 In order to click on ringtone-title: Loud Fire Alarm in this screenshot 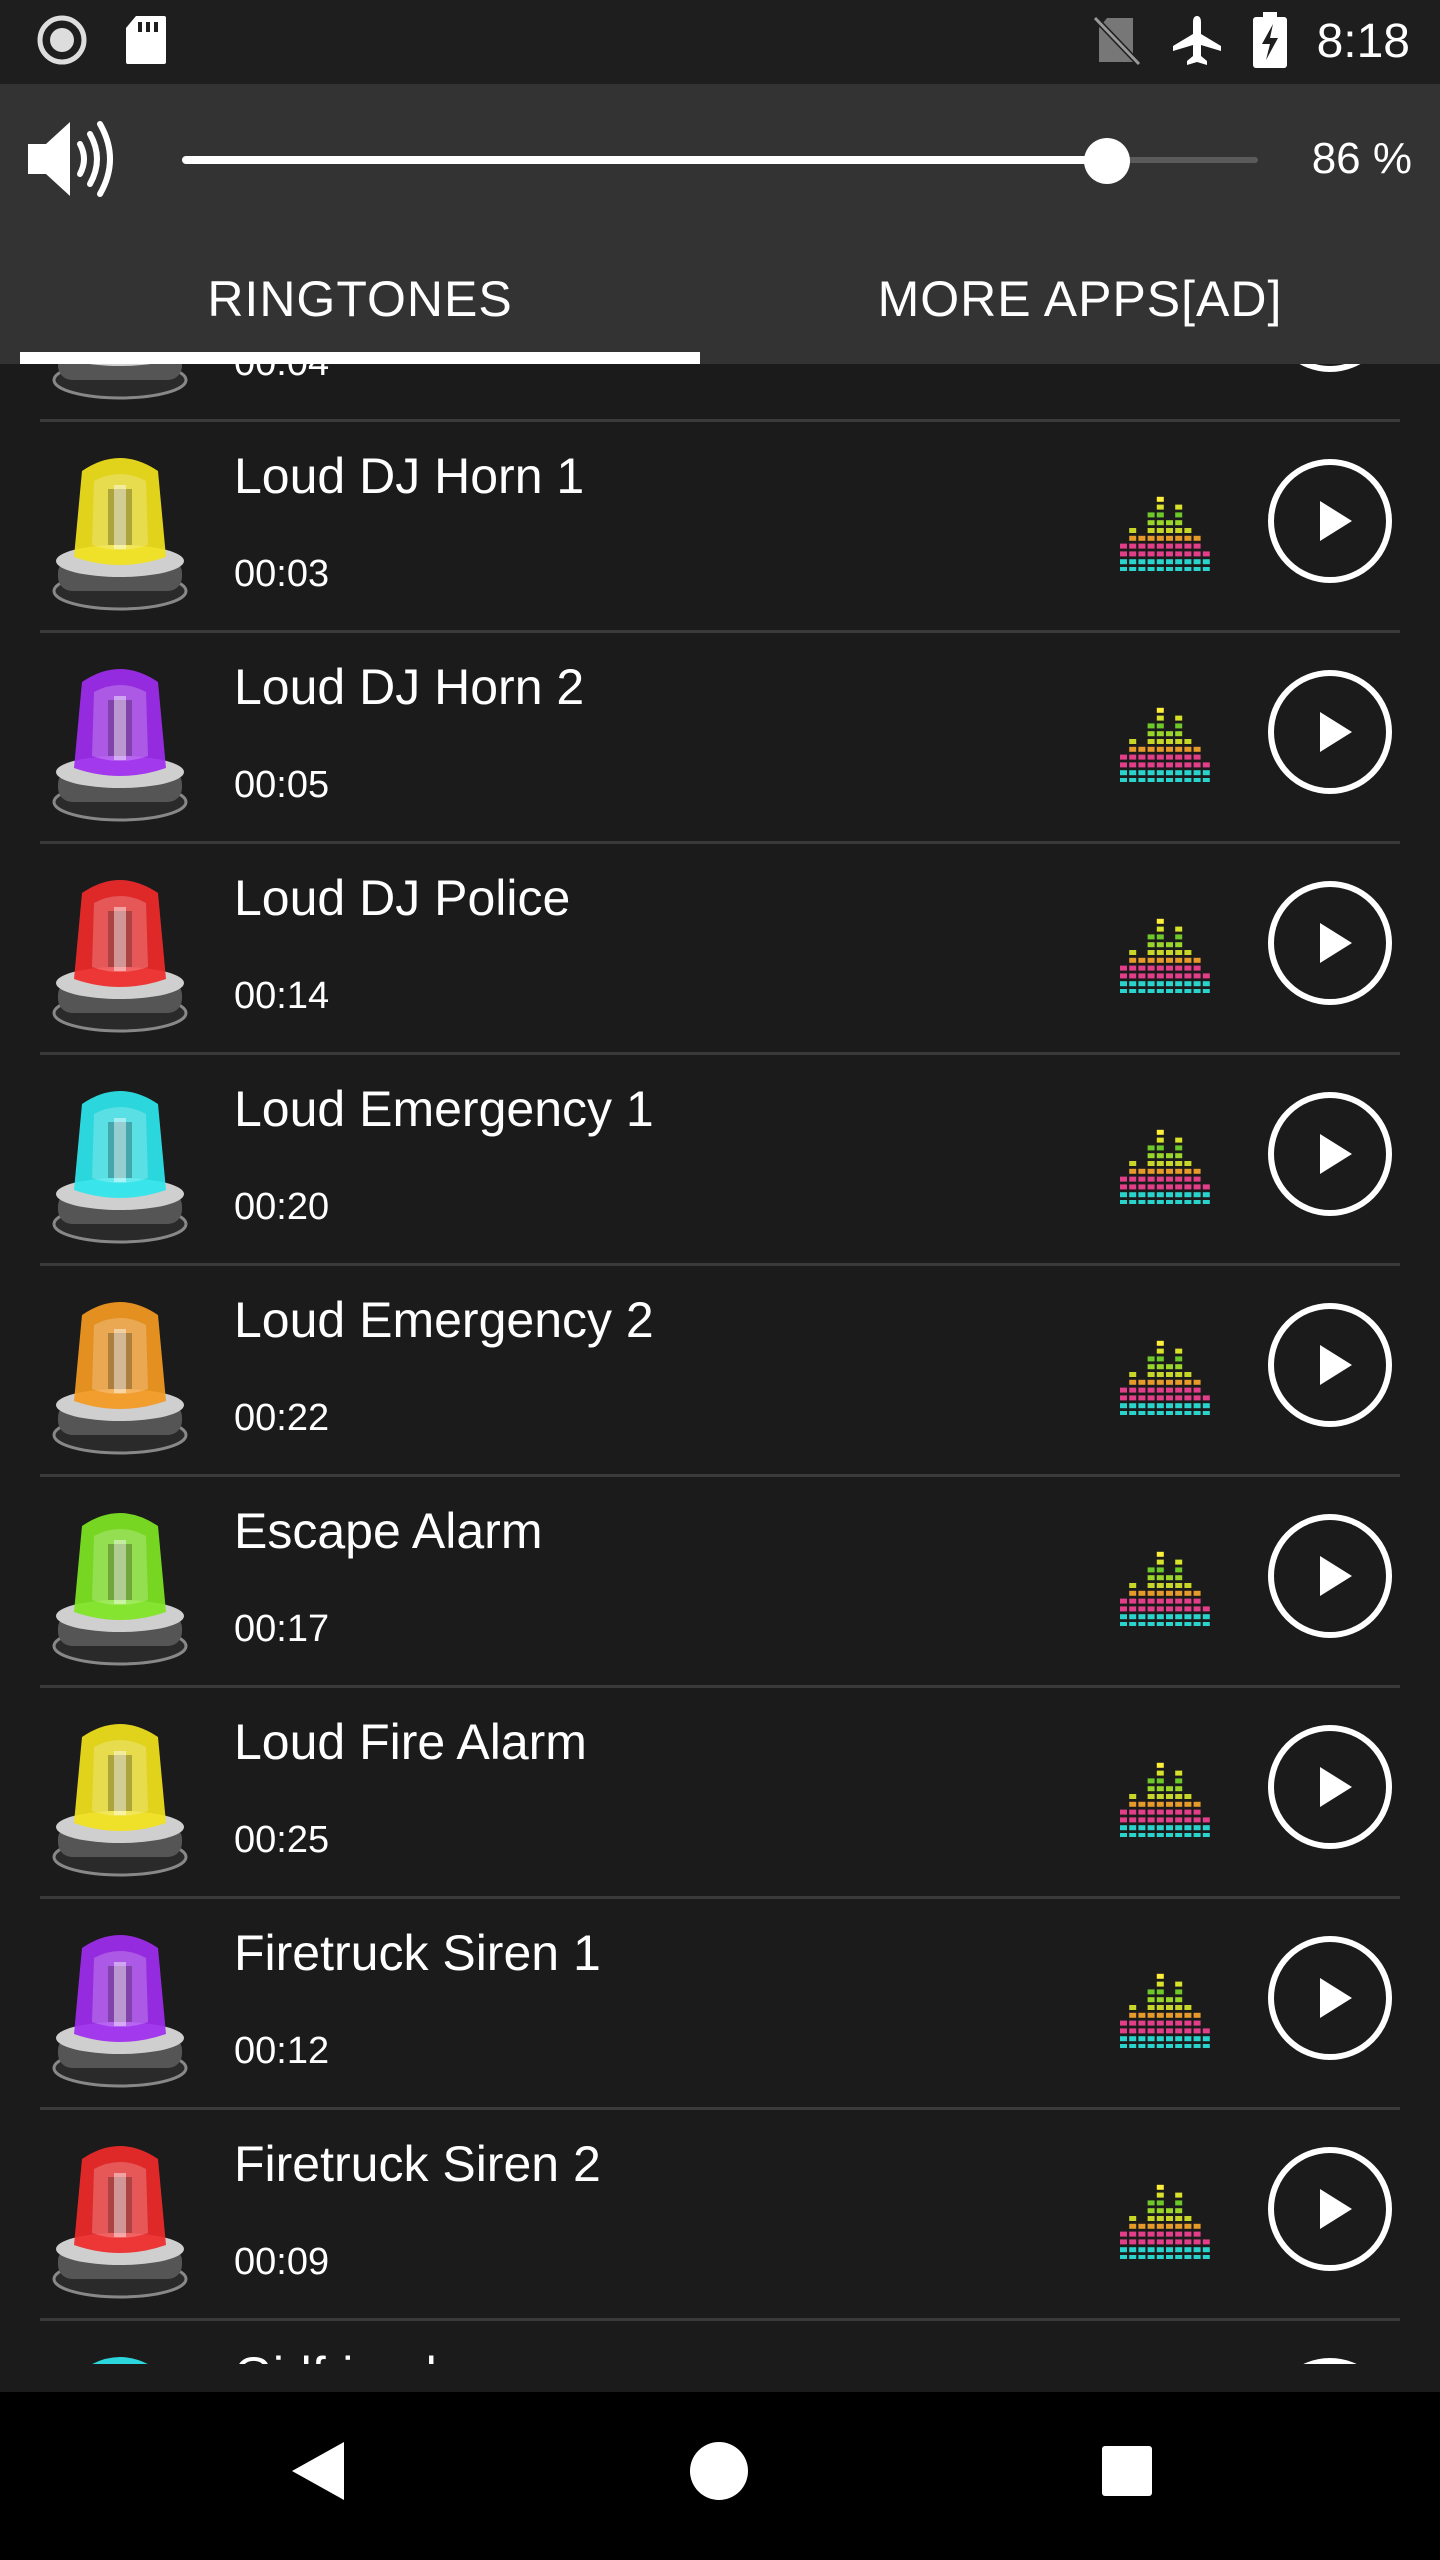, I will do `click(410, 1742)`.